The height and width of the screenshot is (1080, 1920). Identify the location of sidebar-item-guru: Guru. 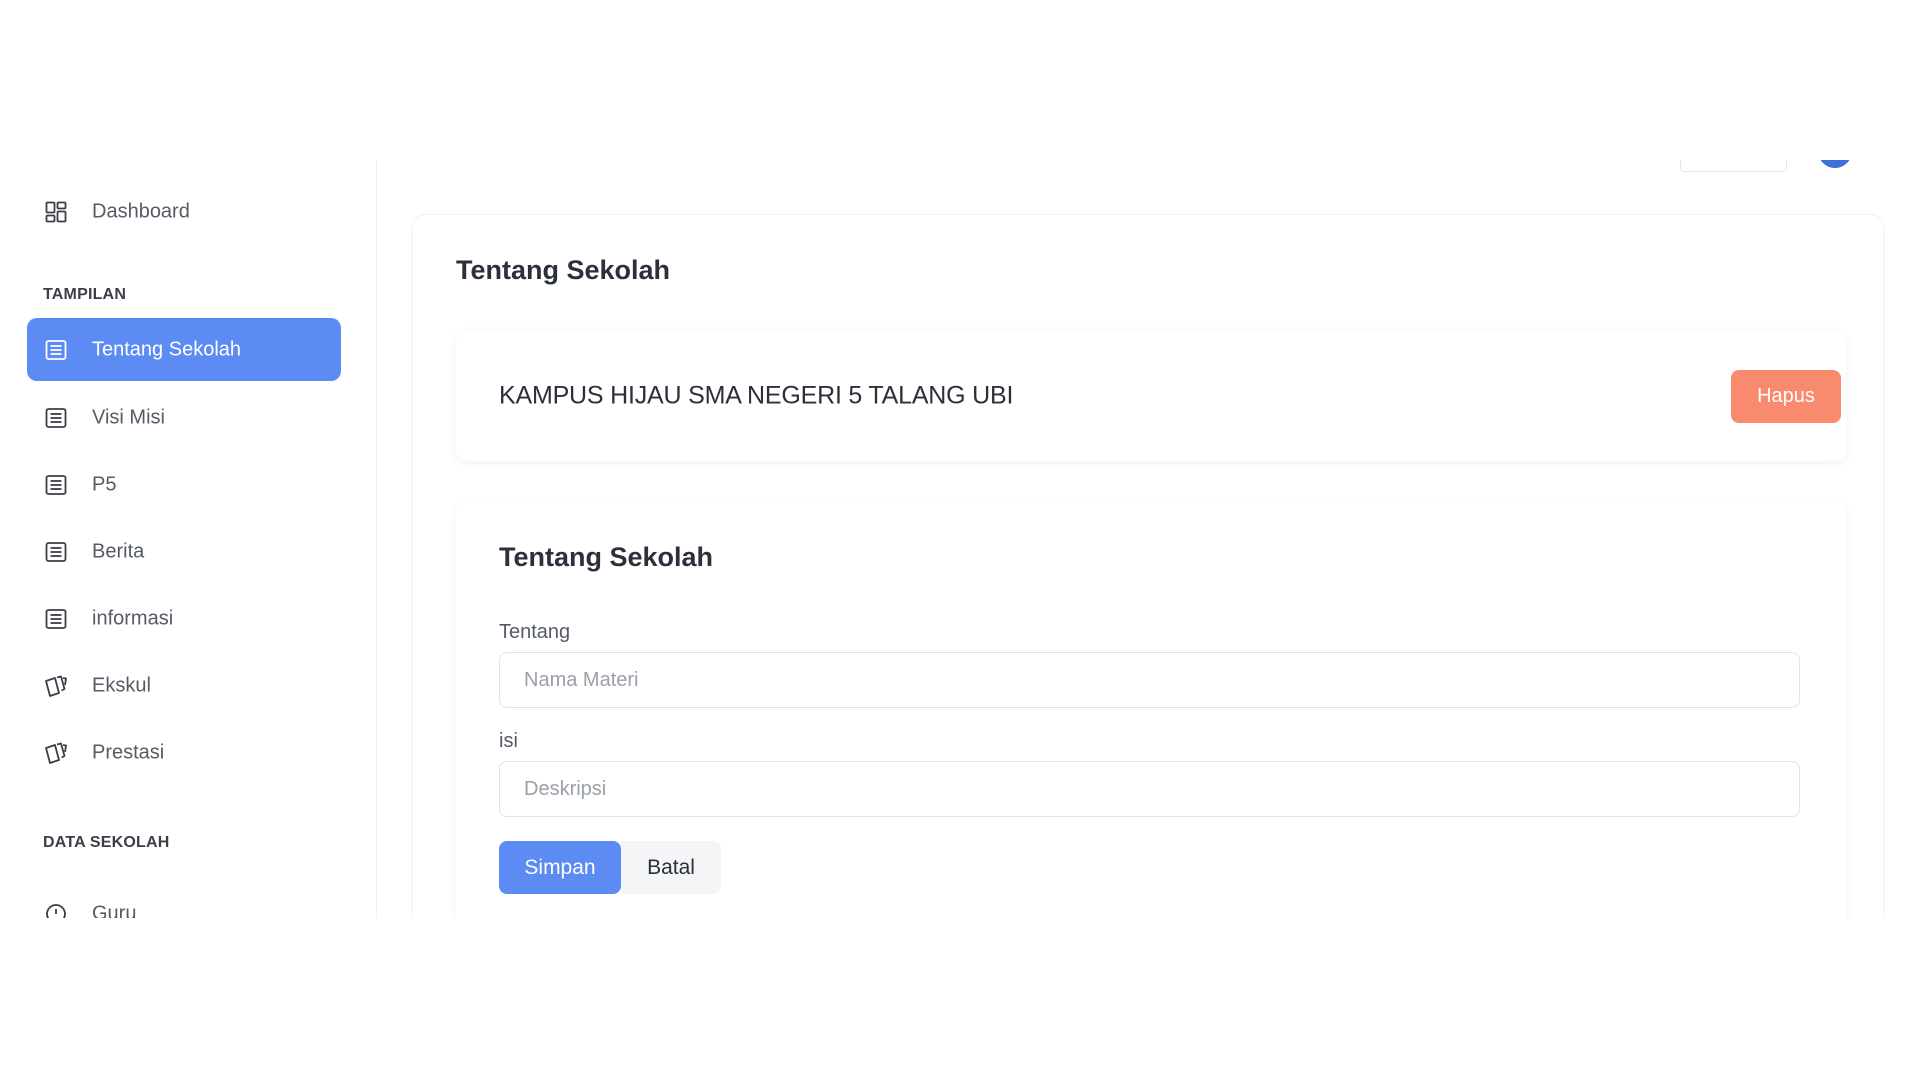
(184, 900).